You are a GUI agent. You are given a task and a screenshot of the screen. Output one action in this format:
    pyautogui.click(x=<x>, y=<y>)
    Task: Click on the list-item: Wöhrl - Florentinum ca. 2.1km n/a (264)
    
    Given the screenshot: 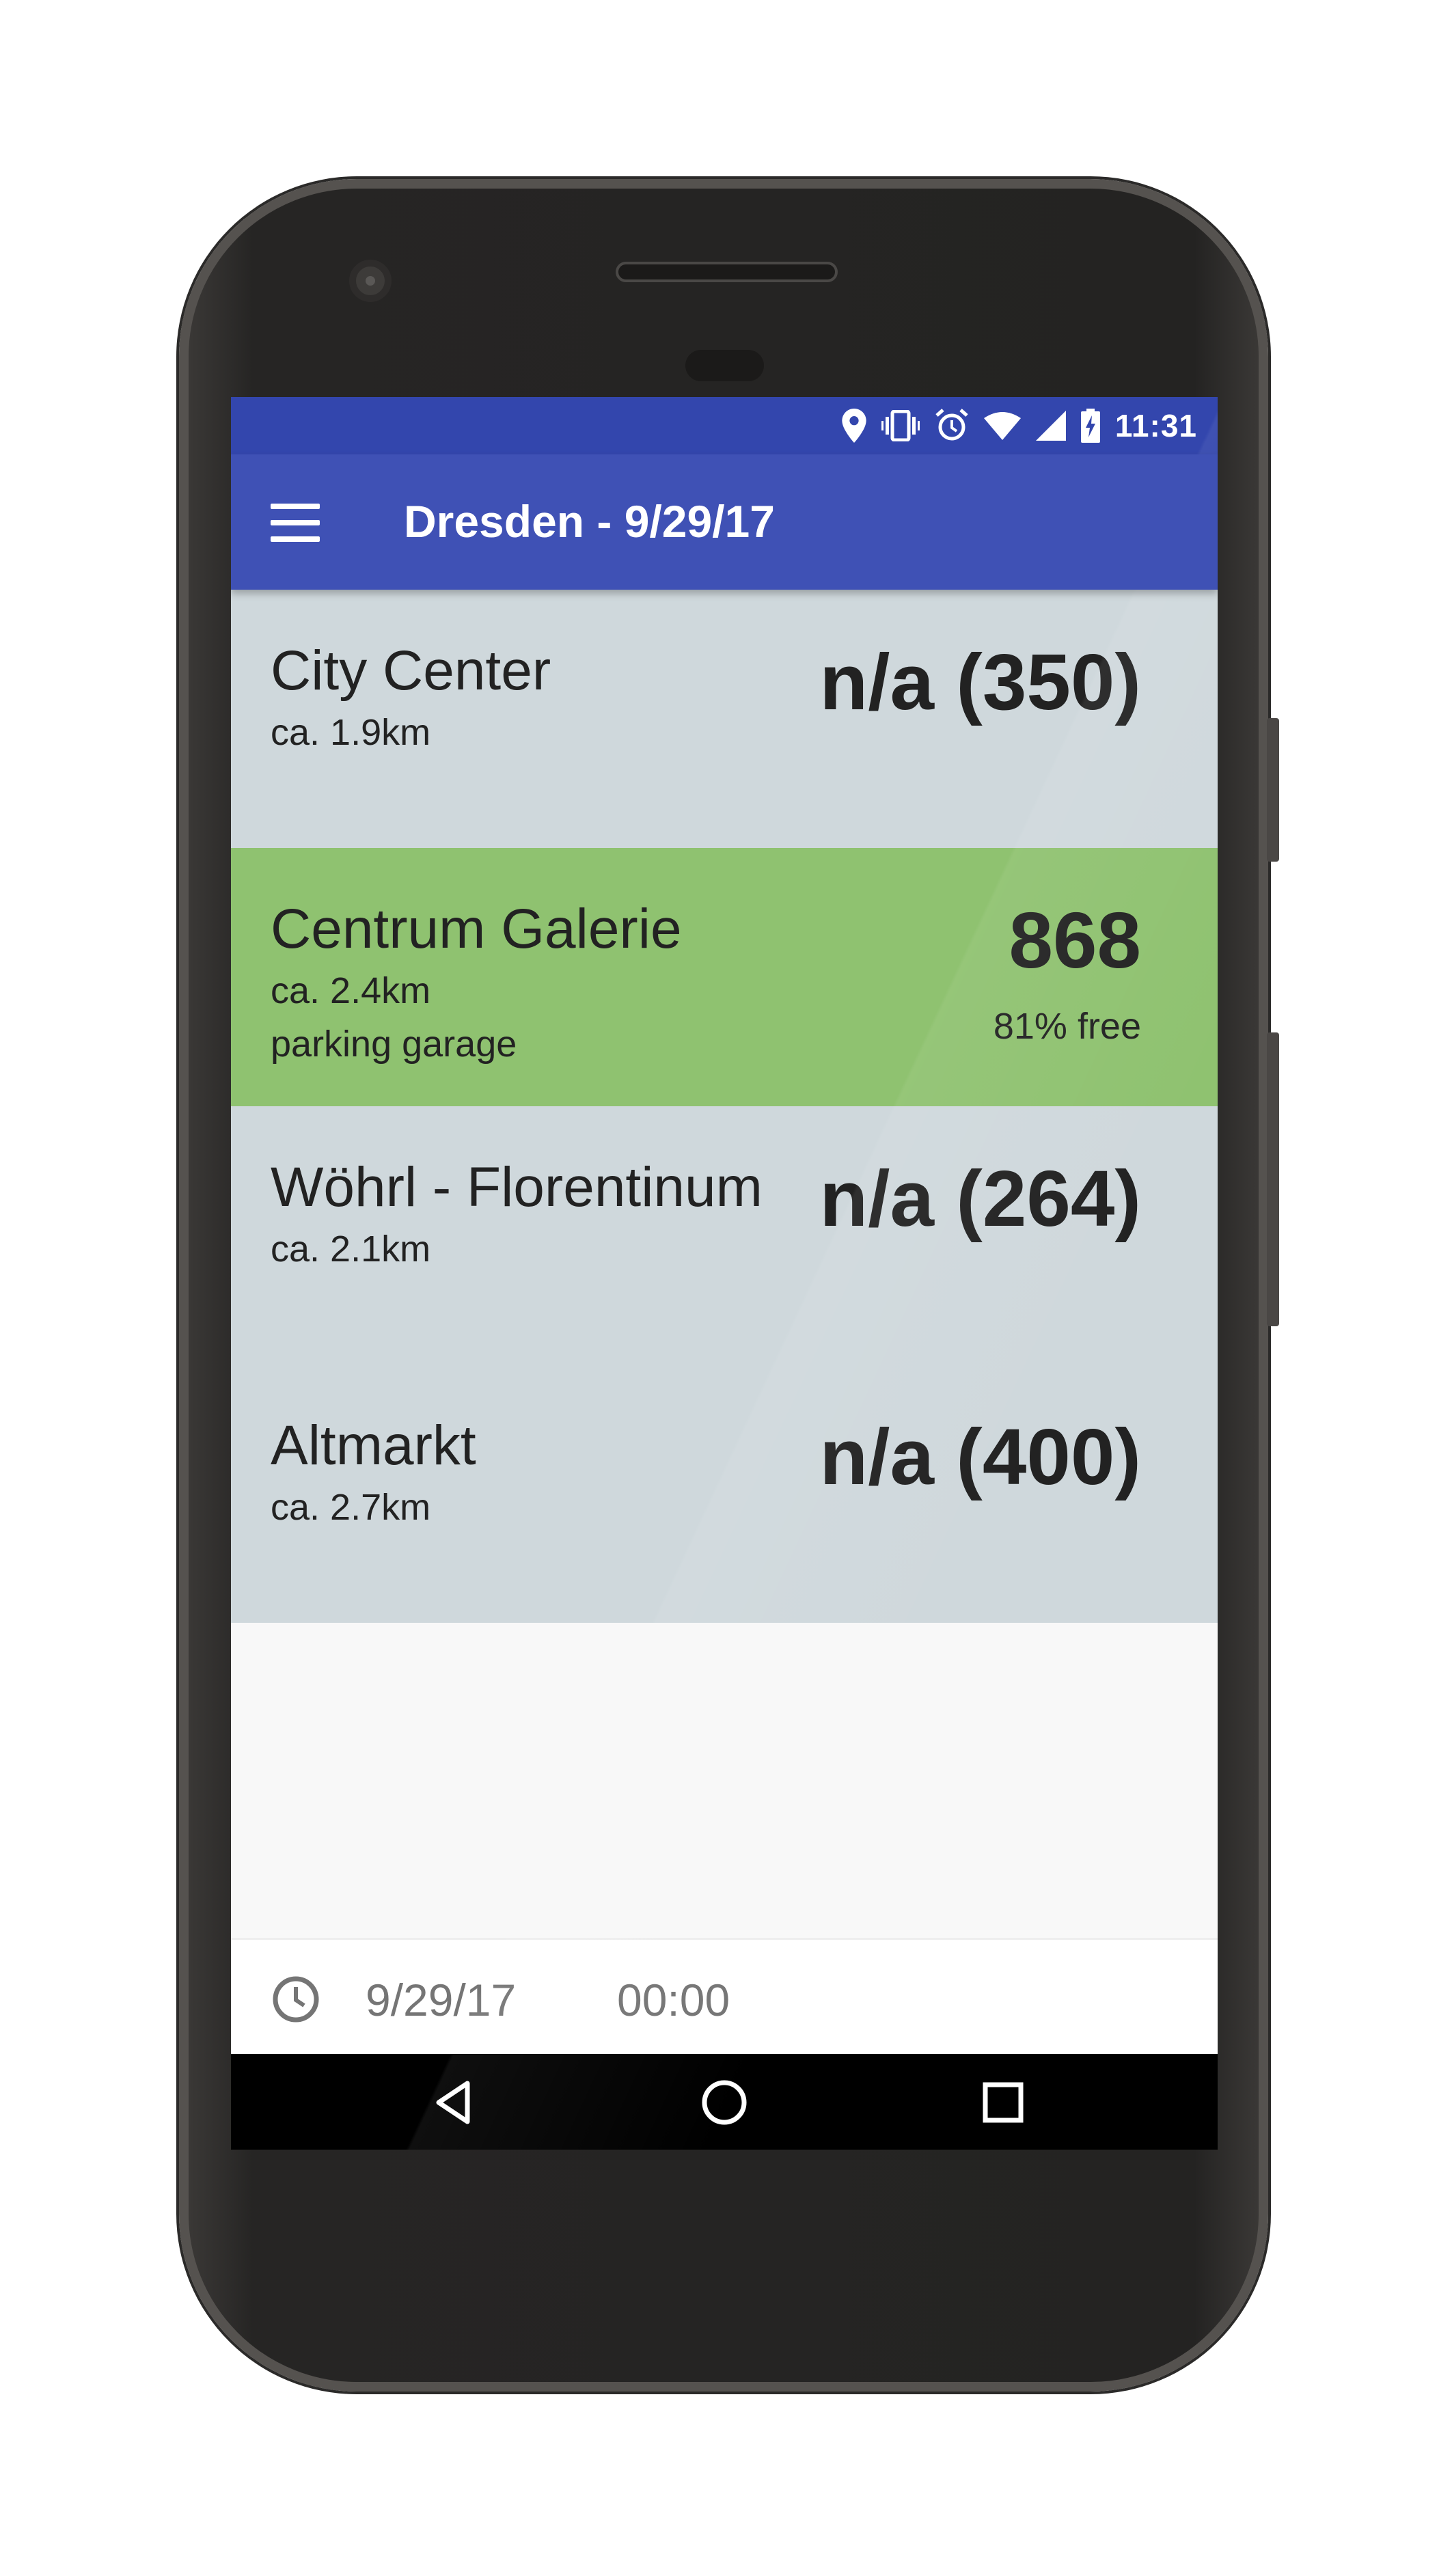 What is the action you would take?
    pyautogui.click(x=724, y=1235)
    